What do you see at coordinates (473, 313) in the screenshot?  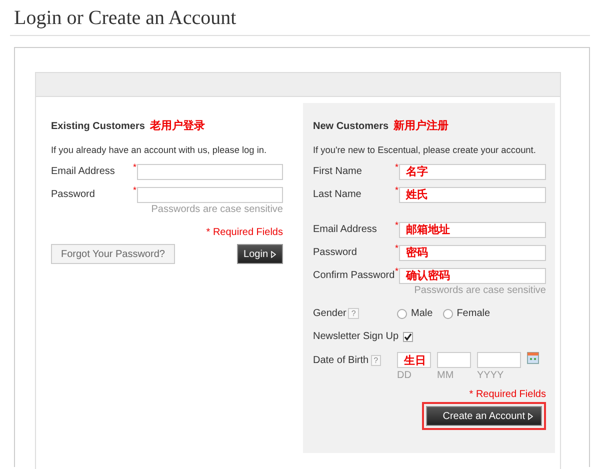 I see `radio-label: Female` at bounding box center [473, 313].